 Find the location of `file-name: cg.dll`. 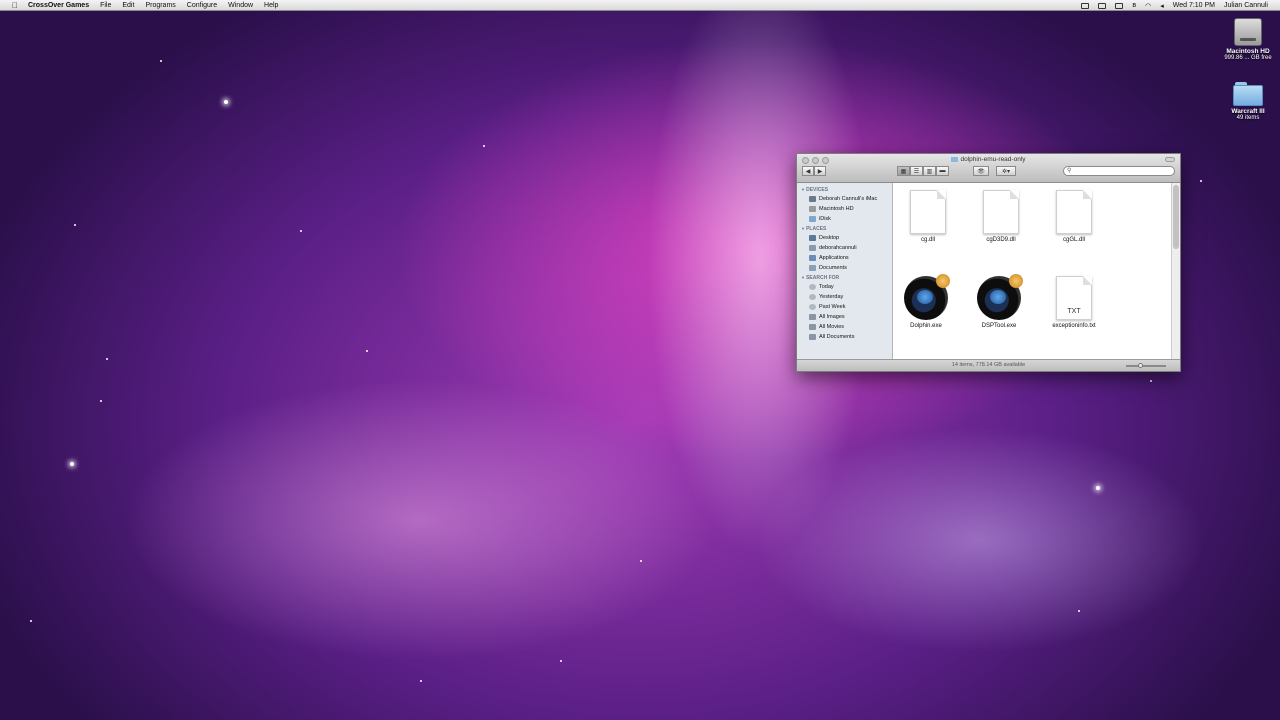

file-name: cg.dll is located at coordinates (927, 240).